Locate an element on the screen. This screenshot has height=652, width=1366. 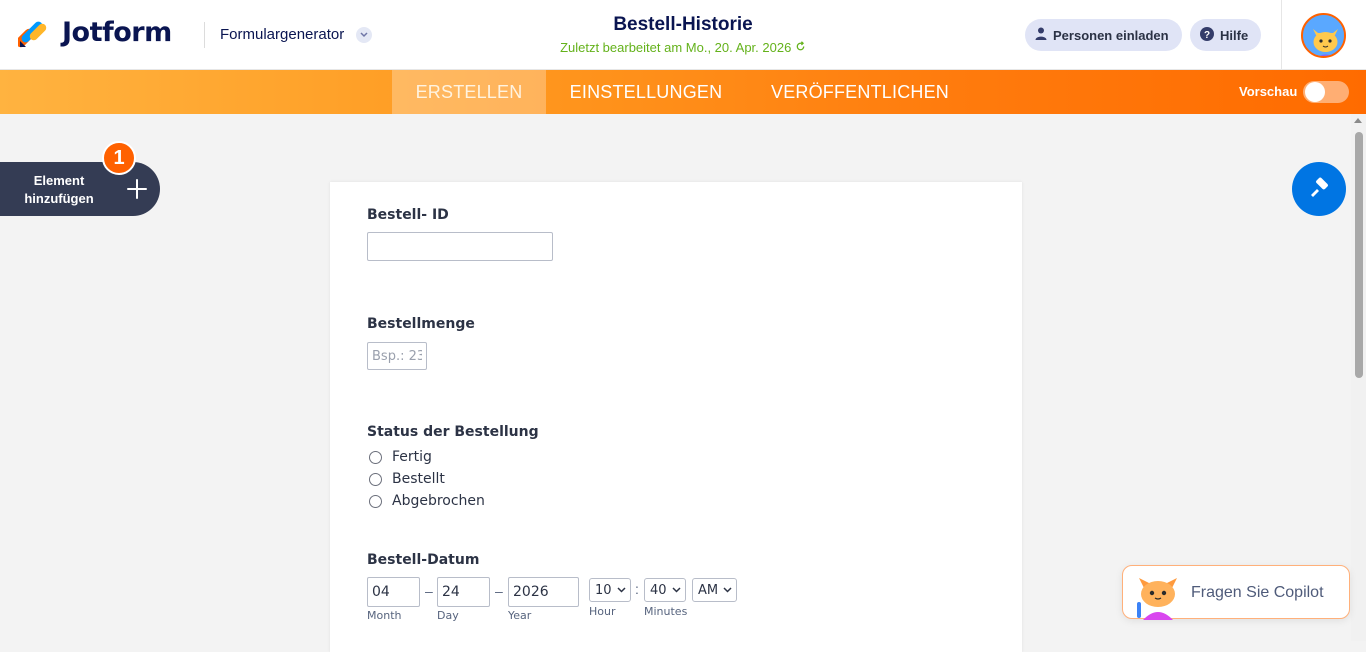
main-nav-bar: ERSTELLEN EINSTELLUNGEN VERÖFFENTLICHEN is located at coordinates (683, 92).